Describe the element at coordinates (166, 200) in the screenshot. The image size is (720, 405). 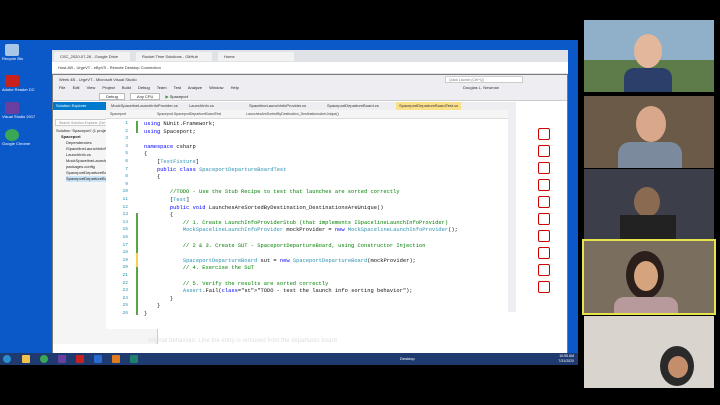
I see `code-line: [Test]` at that location.